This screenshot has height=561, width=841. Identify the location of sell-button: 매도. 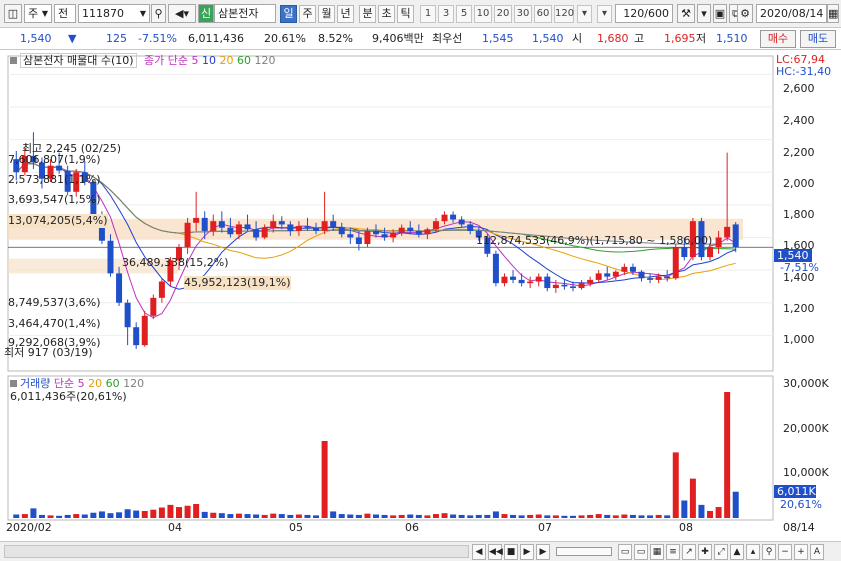
(818, 39).